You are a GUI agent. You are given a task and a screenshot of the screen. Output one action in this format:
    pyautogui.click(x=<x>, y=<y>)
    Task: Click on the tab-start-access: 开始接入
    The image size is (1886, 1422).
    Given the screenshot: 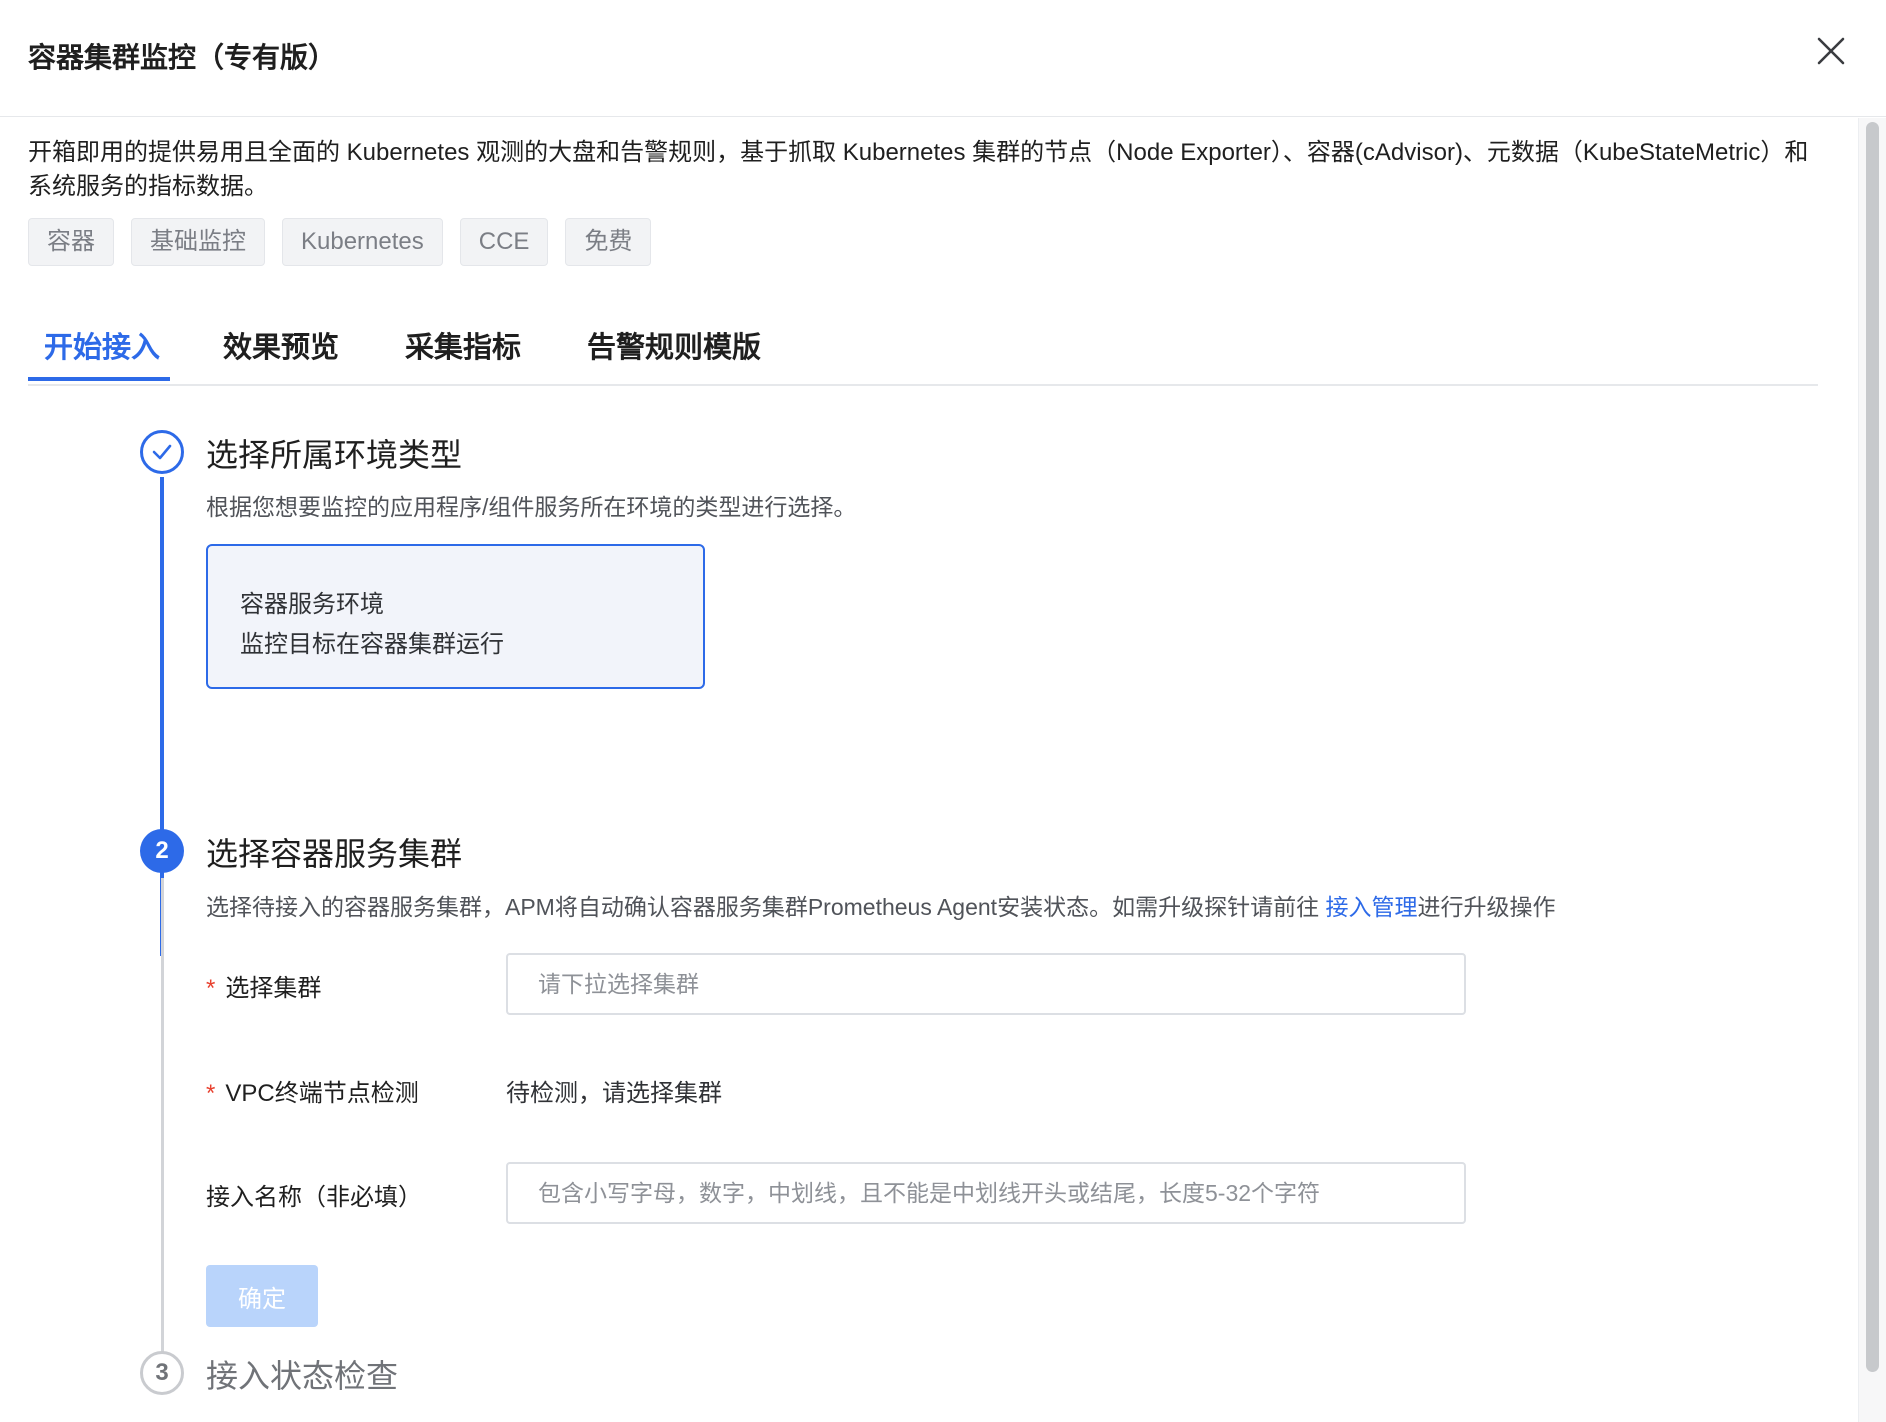 What is the action you would take?
    pyautogui.click(x=102, y=345)
    